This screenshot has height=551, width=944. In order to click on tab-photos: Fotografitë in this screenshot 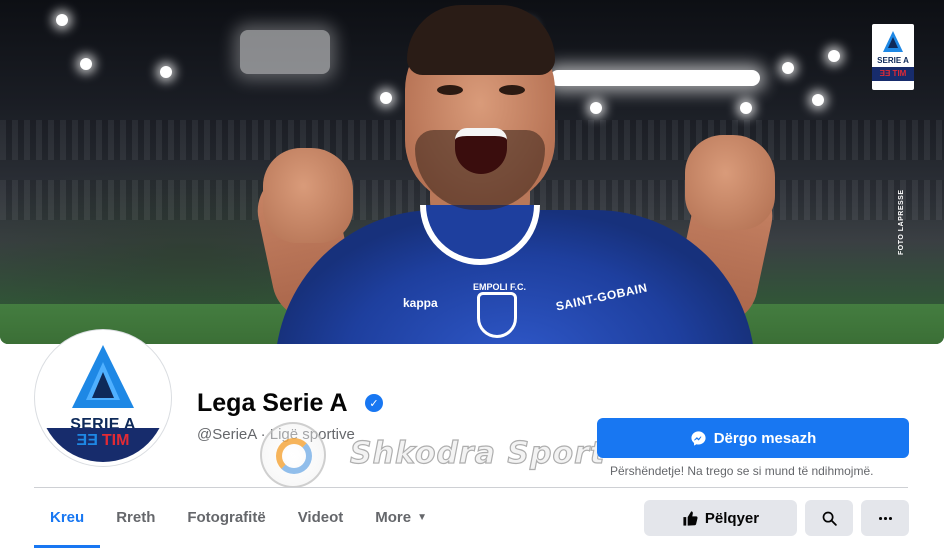, I will do `click(226, 517)`.